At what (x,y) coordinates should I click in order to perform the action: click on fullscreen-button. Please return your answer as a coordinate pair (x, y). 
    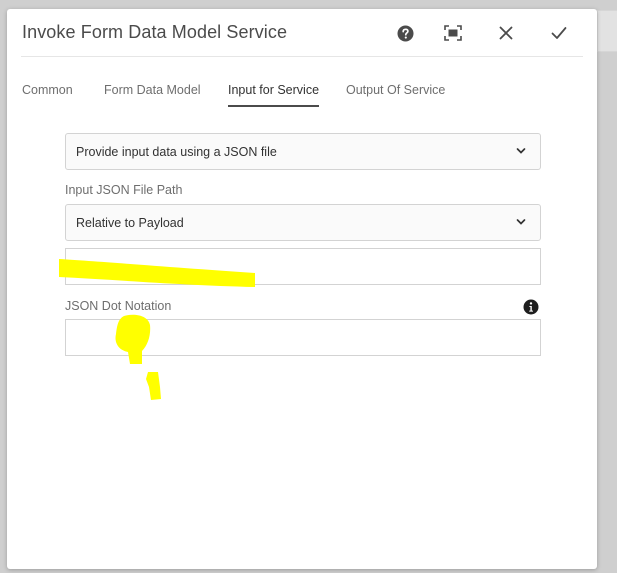
    Looking at the image, I should click on (453, 33).